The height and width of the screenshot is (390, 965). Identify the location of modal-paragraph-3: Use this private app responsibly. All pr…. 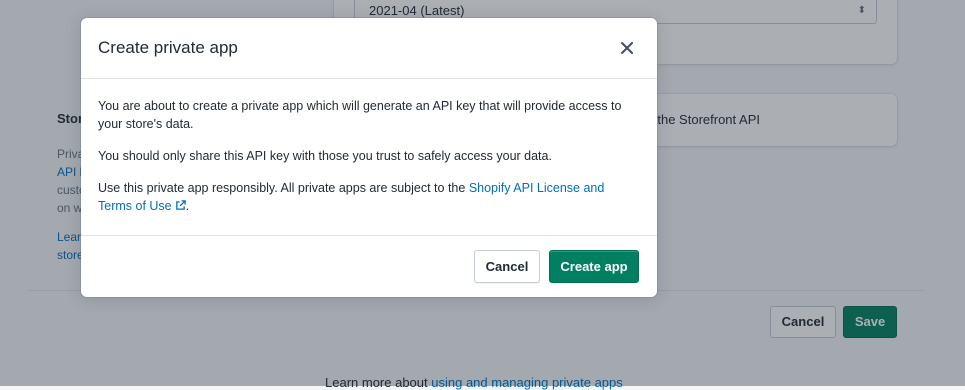
(369, 197).